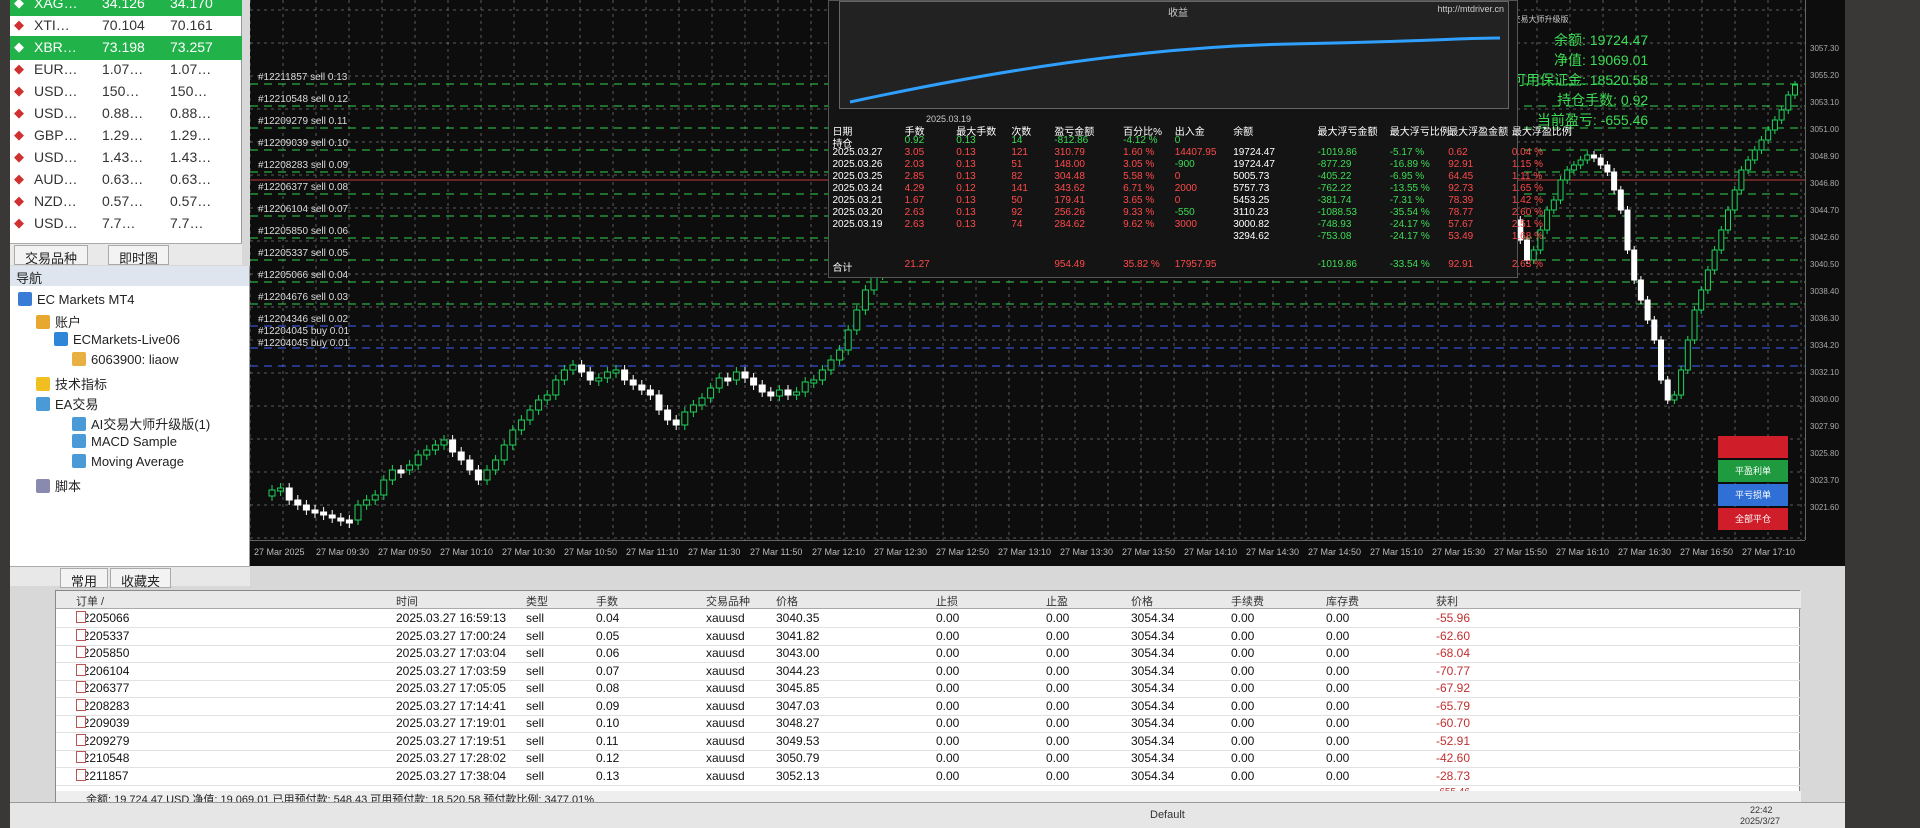 This screenshot has width=1920, height=828. Describe the element at coordinates (124, 441) in the screenshot. I see `nav-item-ea-macd: MACD Sample` at that location.